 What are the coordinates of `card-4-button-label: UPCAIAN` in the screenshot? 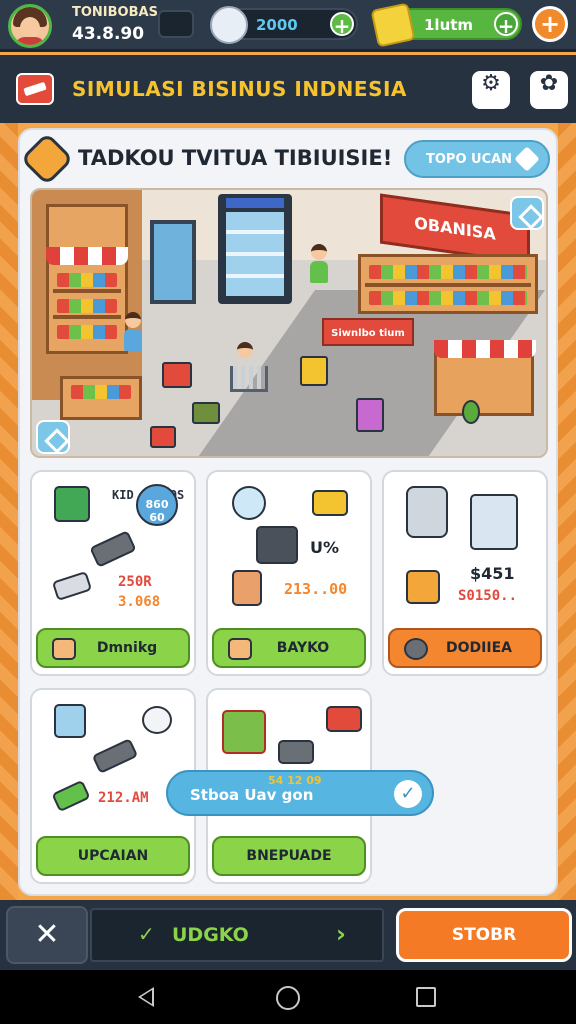 It's located at (113, 856).